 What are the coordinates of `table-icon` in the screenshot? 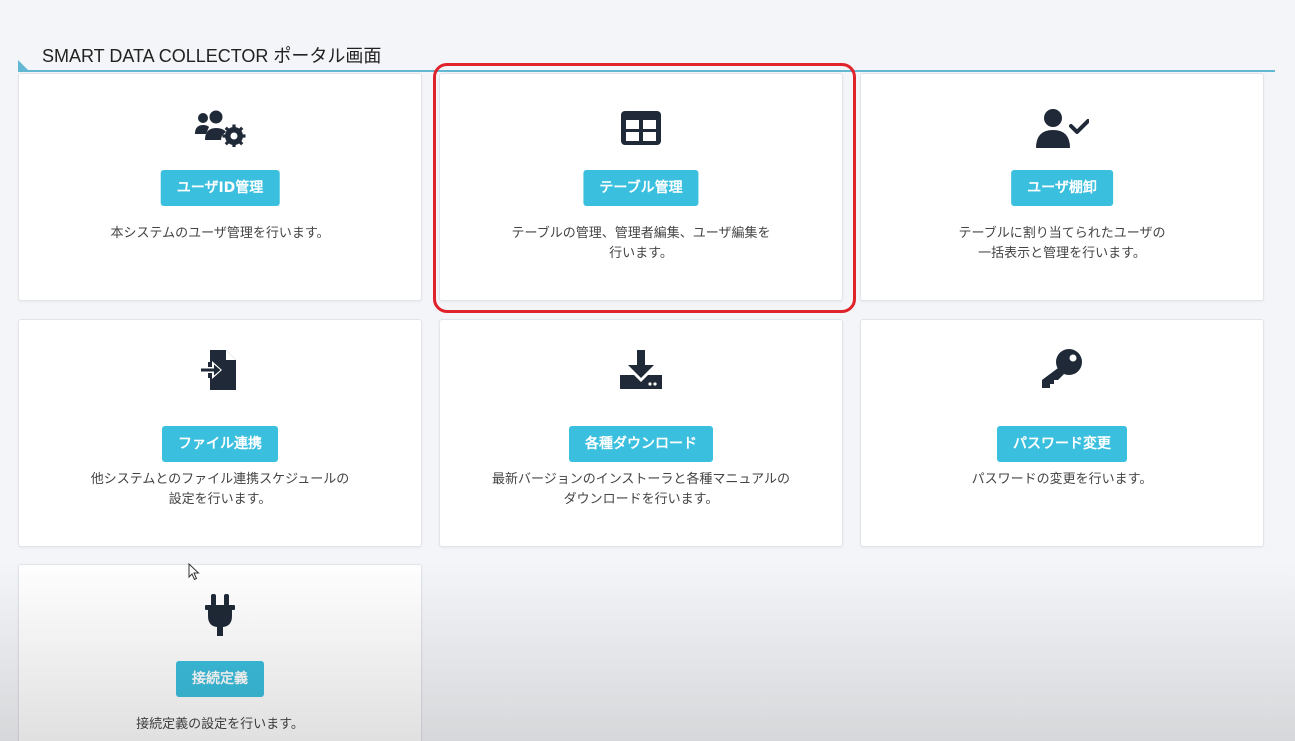 It's located at (641, 128).